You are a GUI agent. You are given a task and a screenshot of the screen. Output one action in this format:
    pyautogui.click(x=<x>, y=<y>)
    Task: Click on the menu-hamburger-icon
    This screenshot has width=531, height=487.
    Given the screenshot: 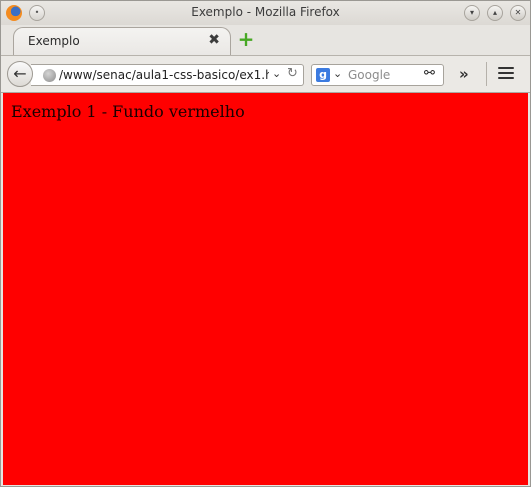 What is the action you would take?
    pyautogui.click(x=506, y=74)
    